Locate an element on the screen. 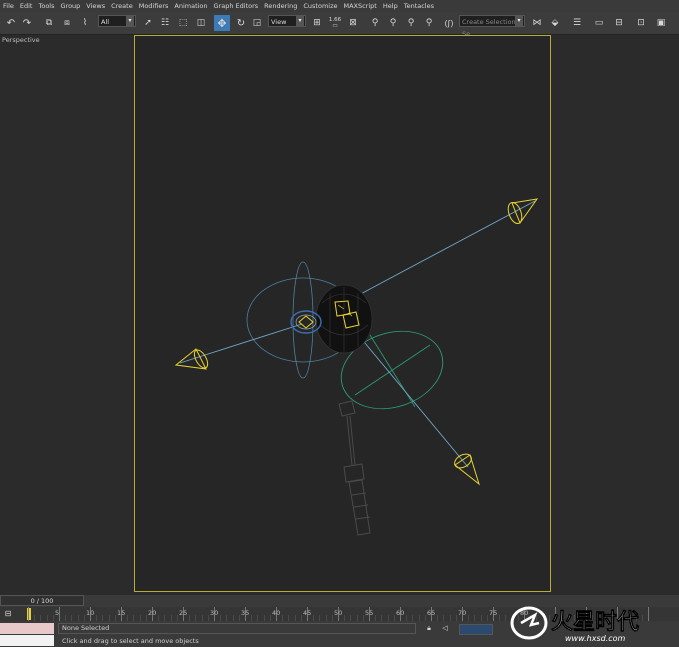 The height and width of the screenshot is (647, 679). snaps-toggle-icon: ⚲ is located at coordinates (375, 23).